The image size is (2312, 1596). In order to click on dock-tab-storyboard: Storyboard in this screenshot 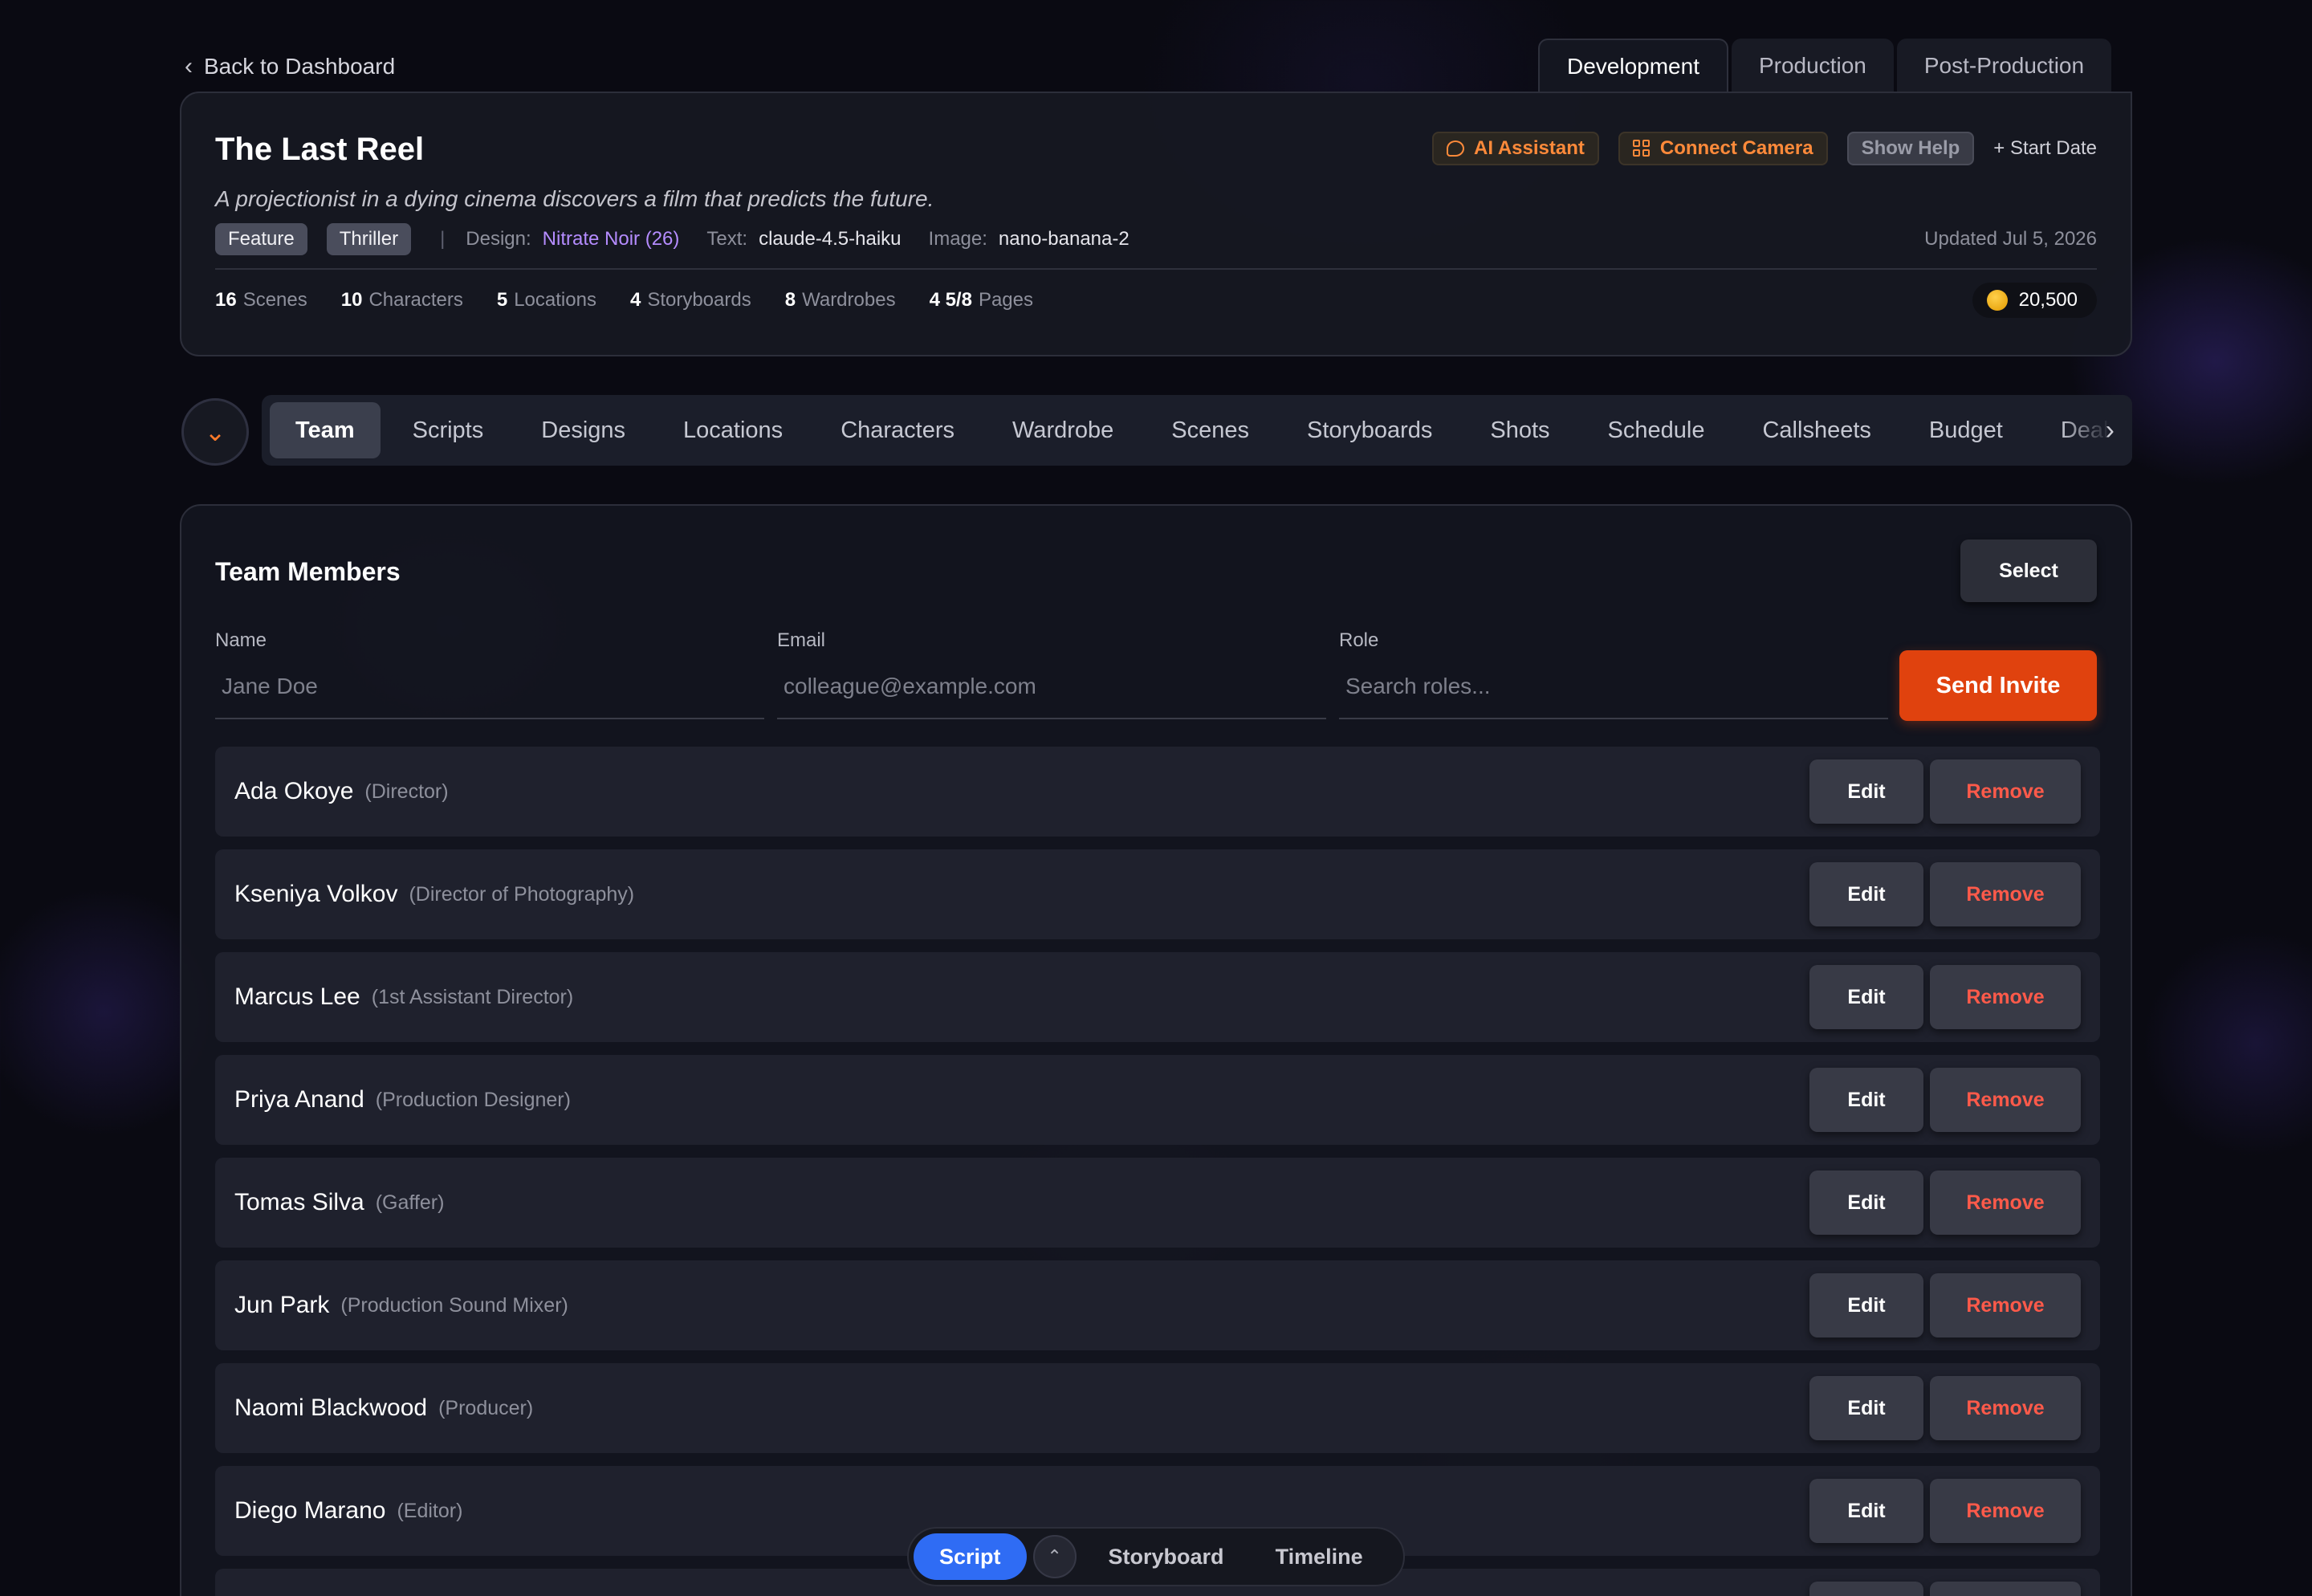, I will do `click(1166, 1557)`.